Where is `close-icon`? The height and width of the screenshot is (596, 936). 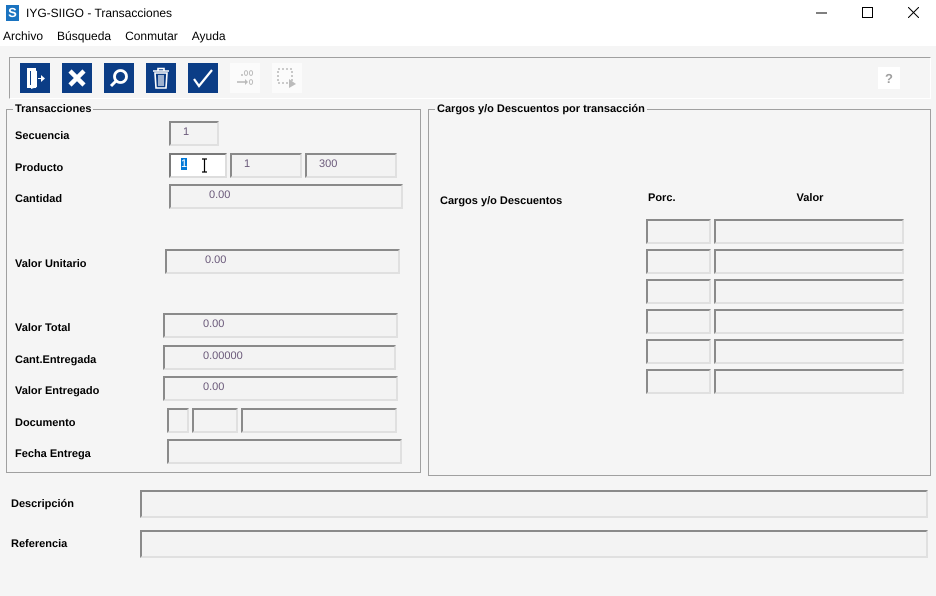 close-icon is located at coordinates (77, 78).